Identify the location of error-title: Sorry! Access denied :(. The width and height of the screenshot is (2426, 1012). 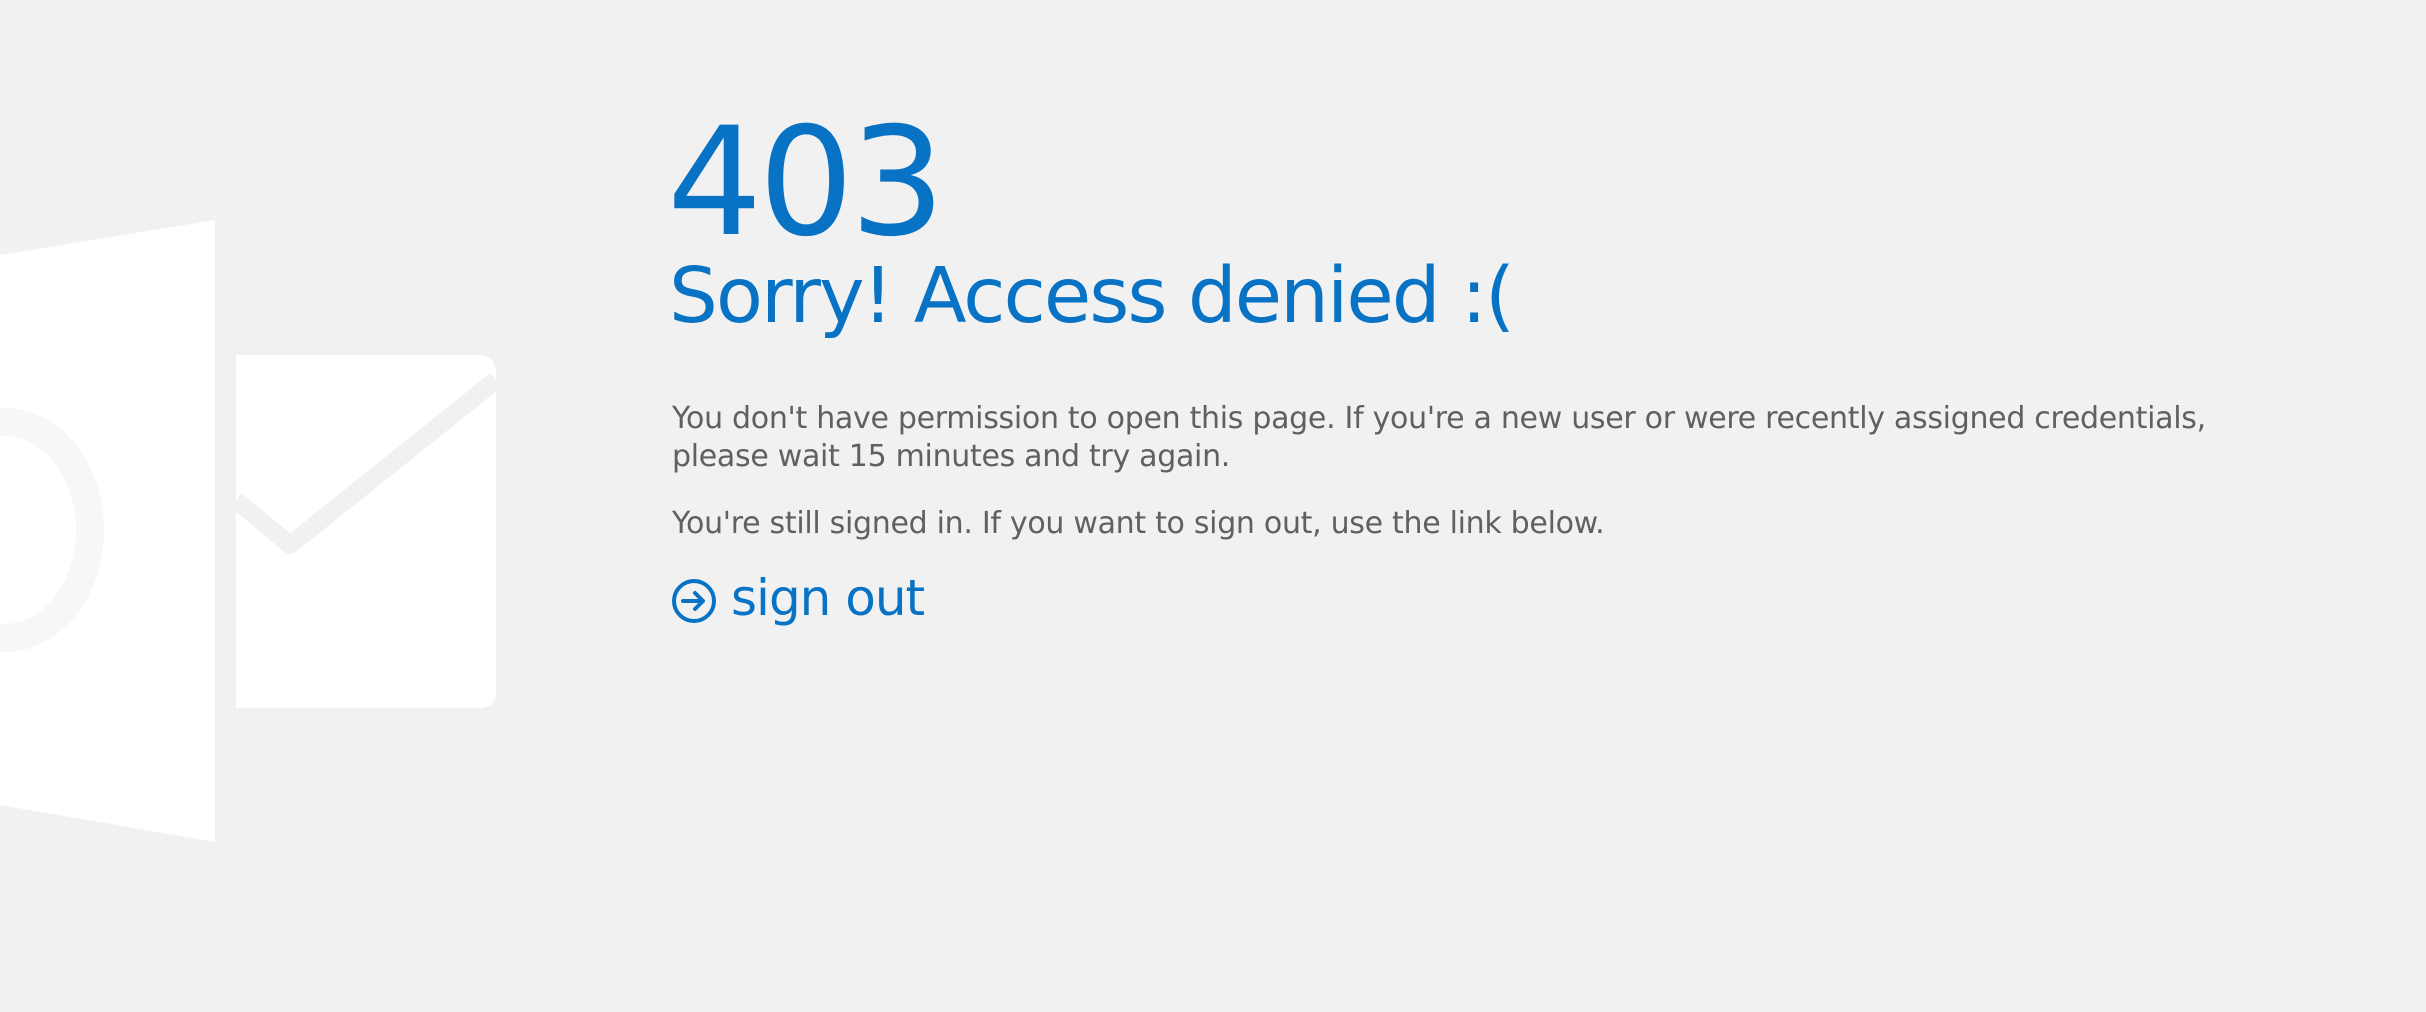
(1092, 296).